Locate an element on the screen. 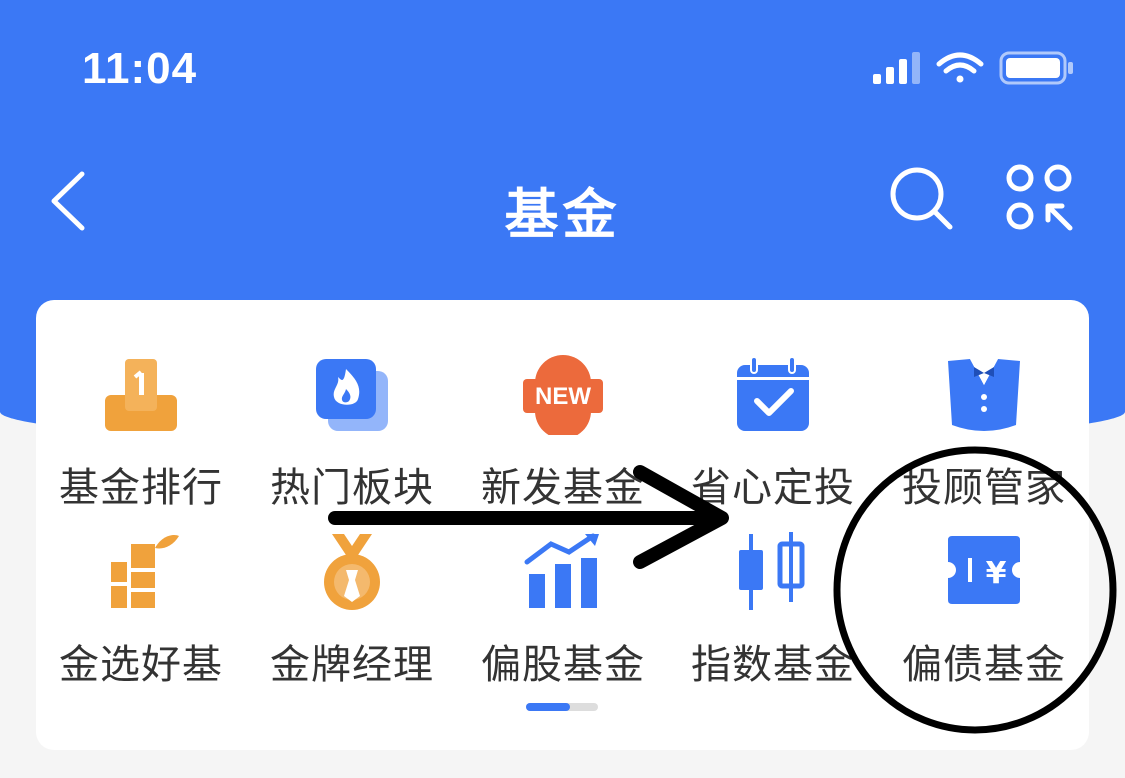 The image size is (1125, 778). menu-item-label: 金选好基 is located at coordinates (141, 665).